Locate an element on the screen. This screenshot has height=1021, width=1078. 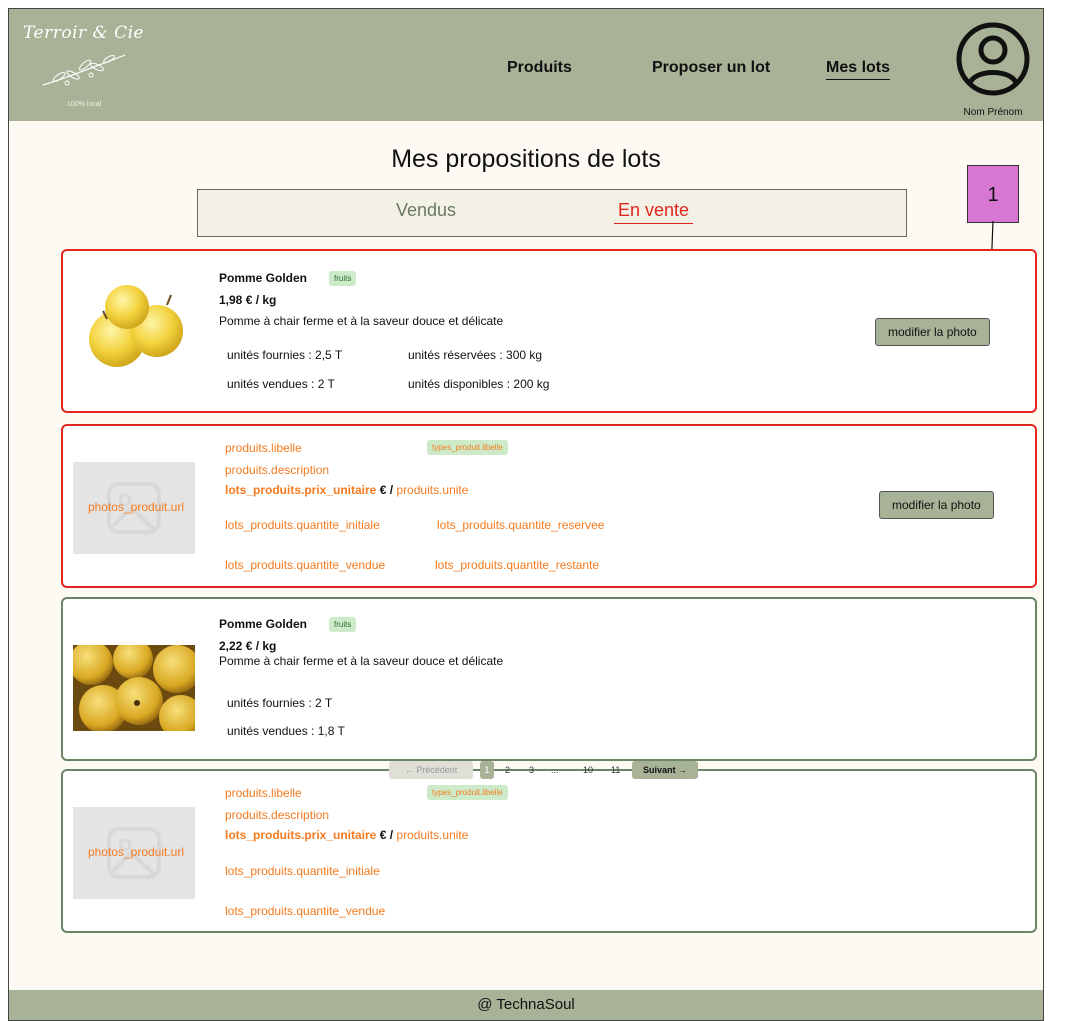
page-1: 1 is located at coordinates (487, 770).